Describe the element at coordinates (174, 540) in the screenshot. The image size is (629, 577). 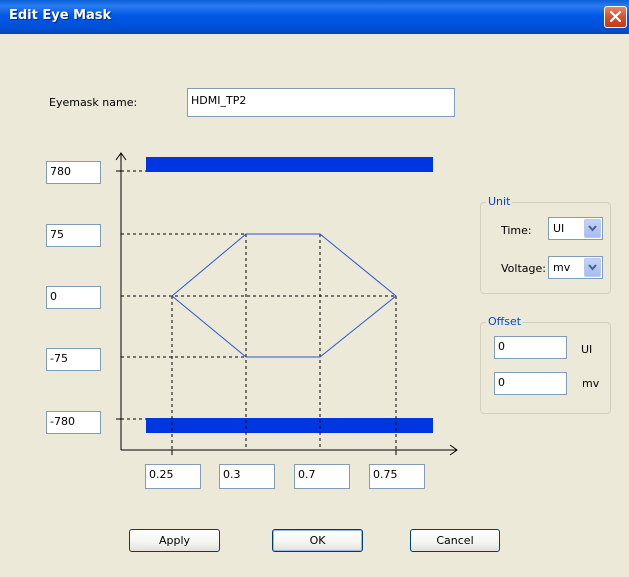
I see `apply-button: Apply` at that location.